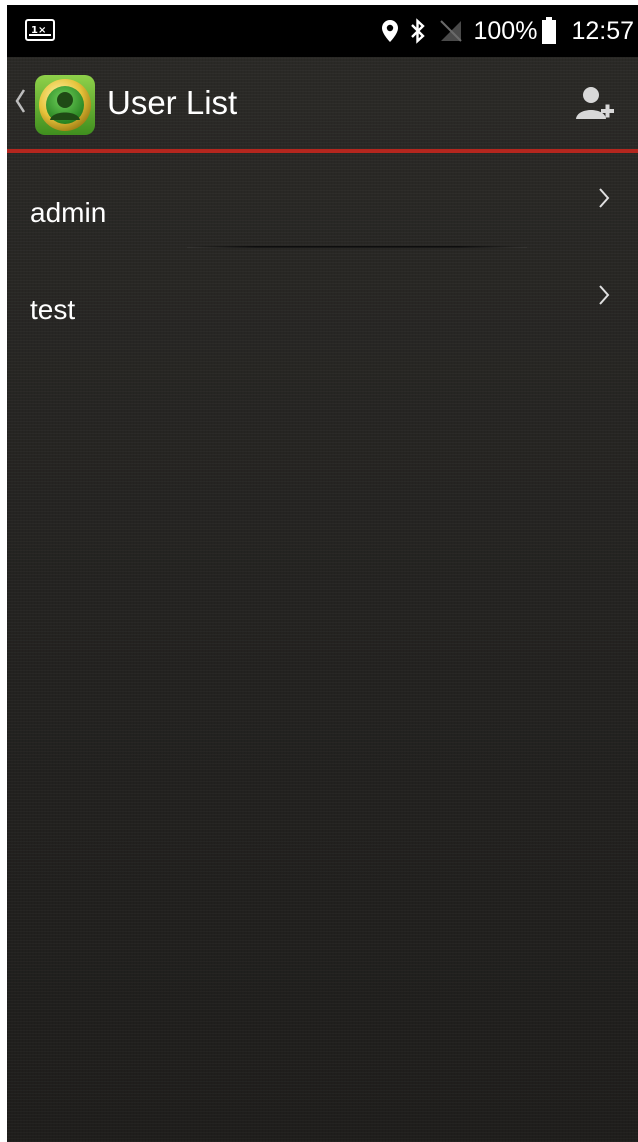  What do you see at coordinates (549, 30) in the screenshot?
I see `battery-full-icon` at bounding box center [549, 30].